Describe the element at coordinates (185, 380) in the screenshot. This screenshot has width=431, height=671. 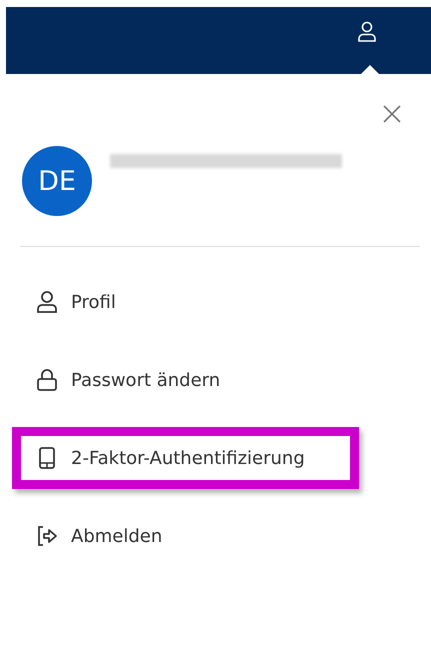
I see `menu-item: Passwort ändern` at that location.